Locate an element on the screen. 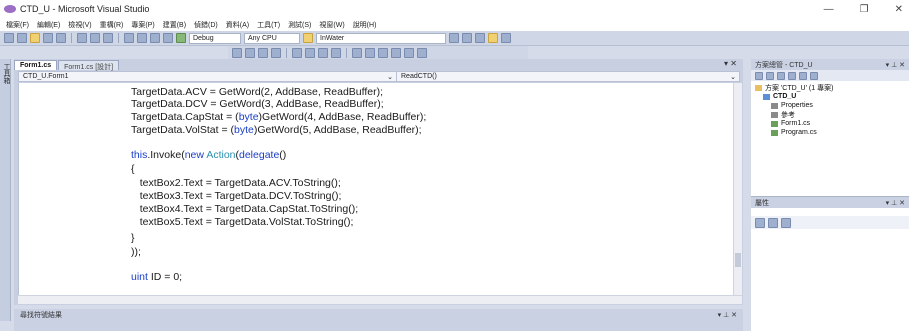  menu-edit: 編輯(E) is located at coordinates (48, 25).